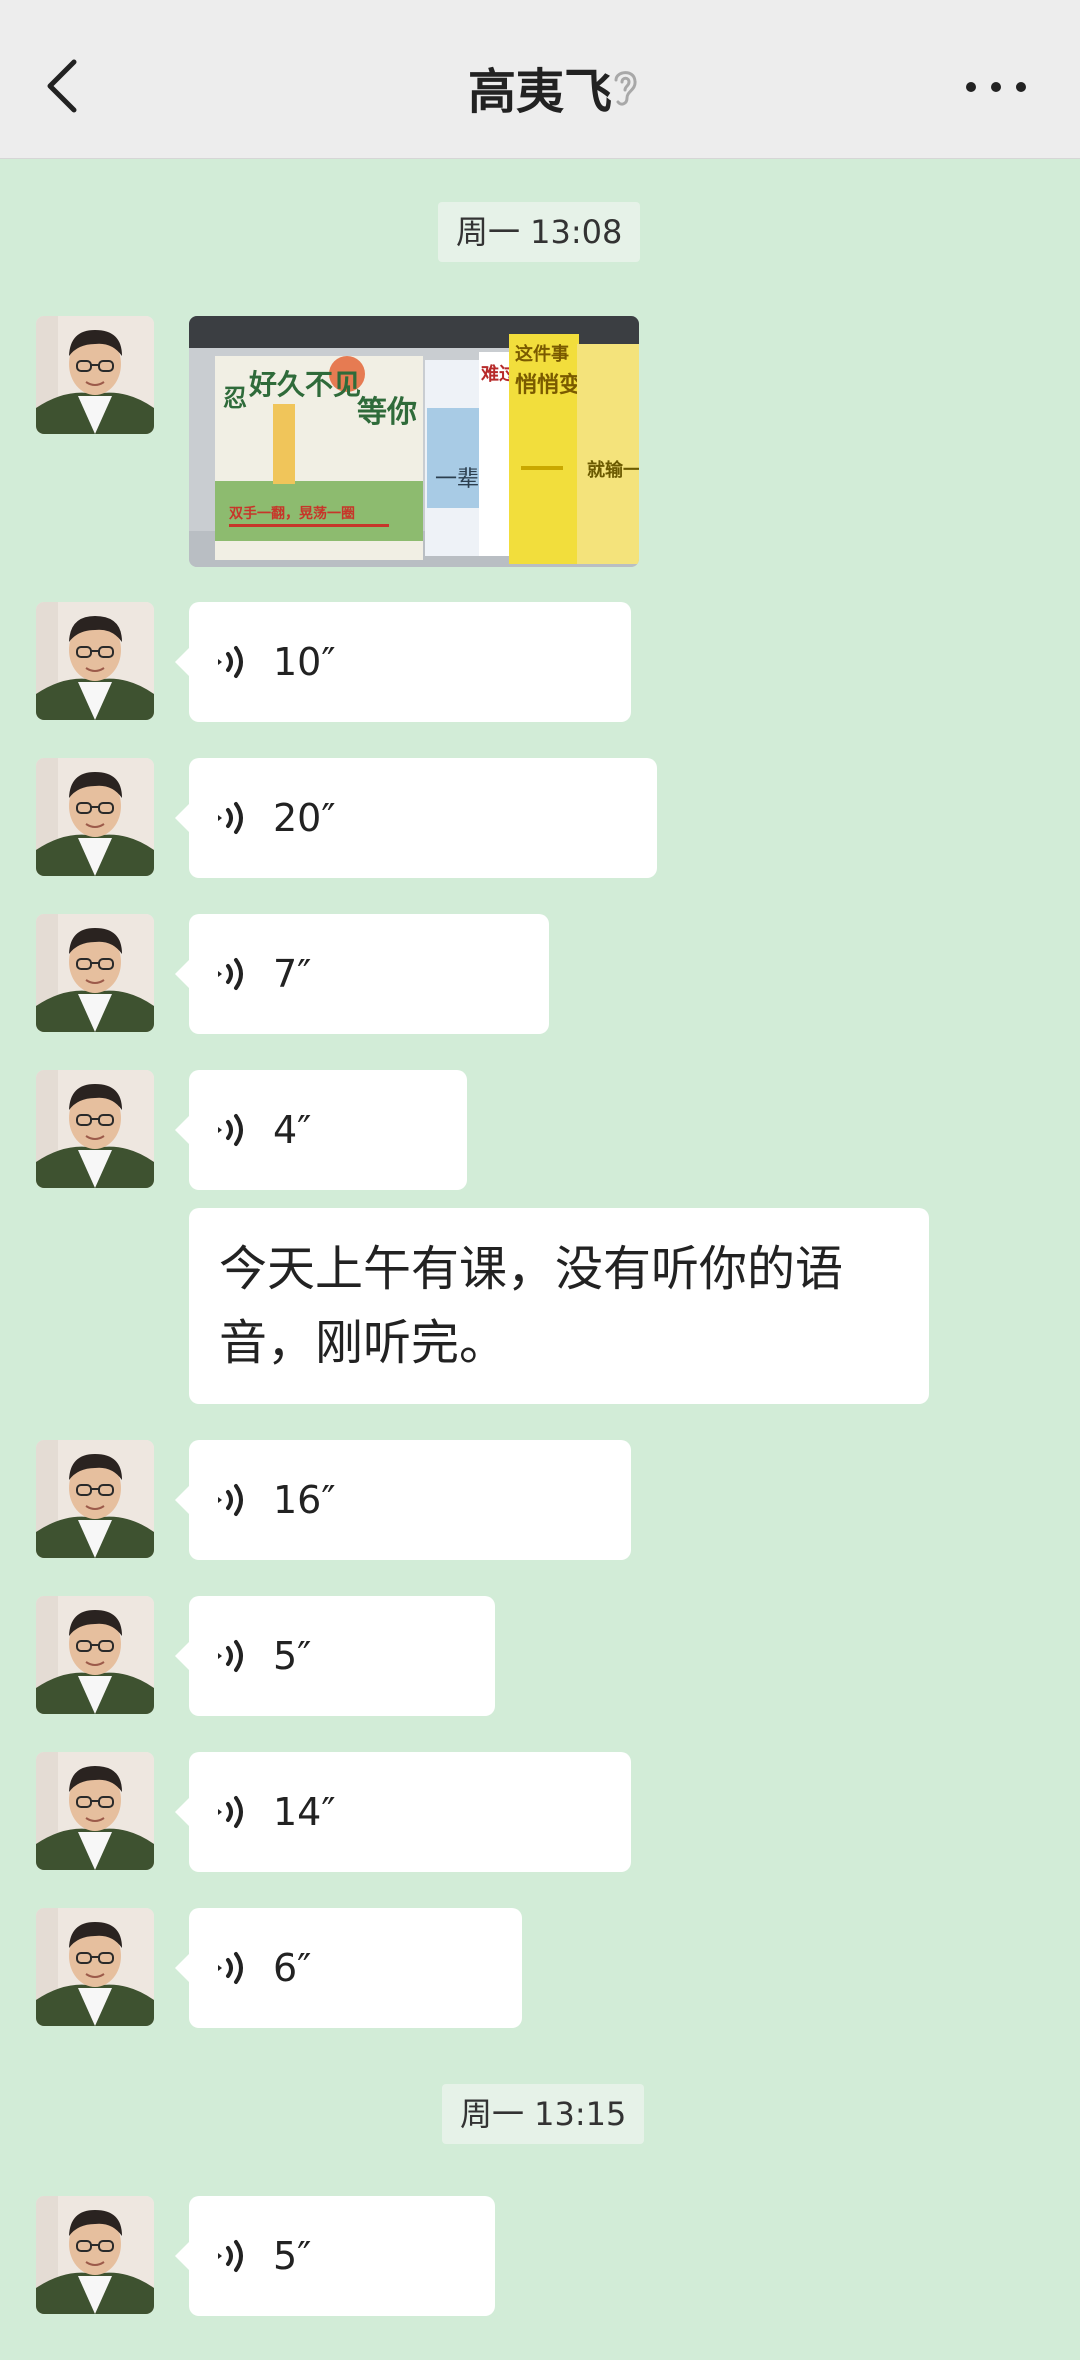 The image size is (1080, 2360). What do you see at coordinates (304, 384) in the screenshot?
I see `book1-title: 好久不见` at bounding box center [304, 384].